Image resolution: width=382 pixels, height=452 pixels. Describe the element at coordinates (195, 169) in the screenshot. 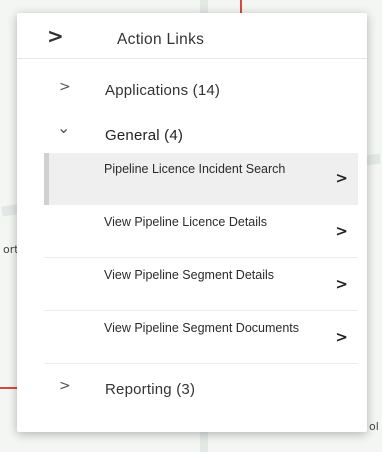

I see `link-label: Pipeline Licence Incident Search` at that location.